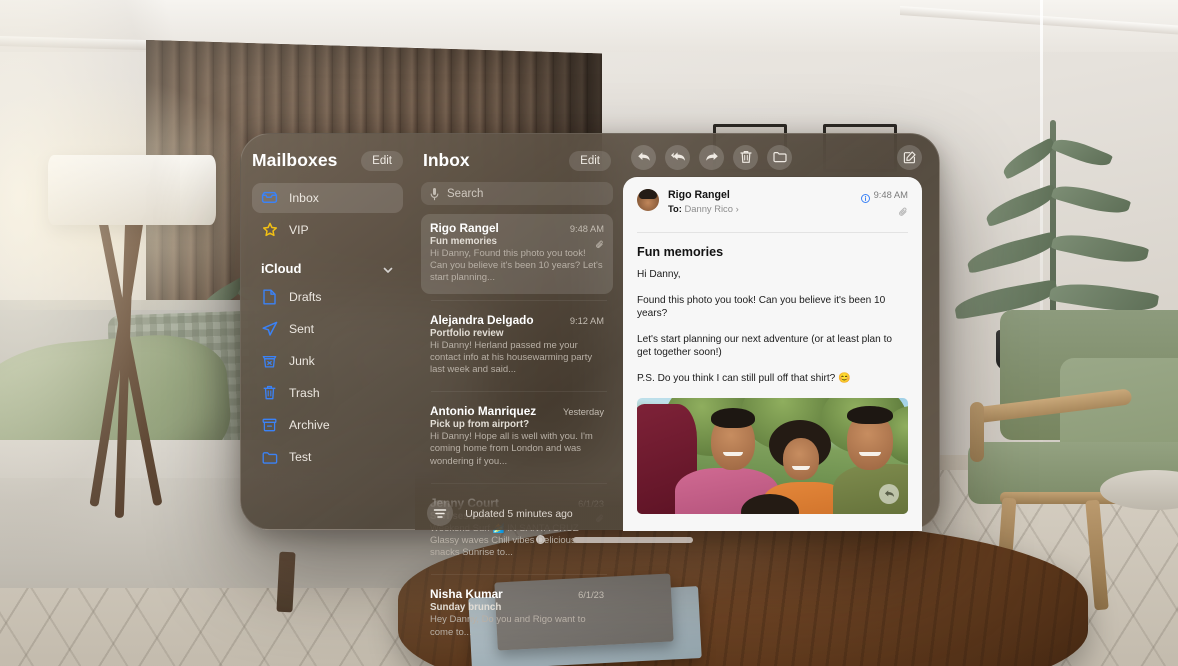 The height and width of the screenshot is (666, 1178). I want to click on trash-icon, so click(269, 393).